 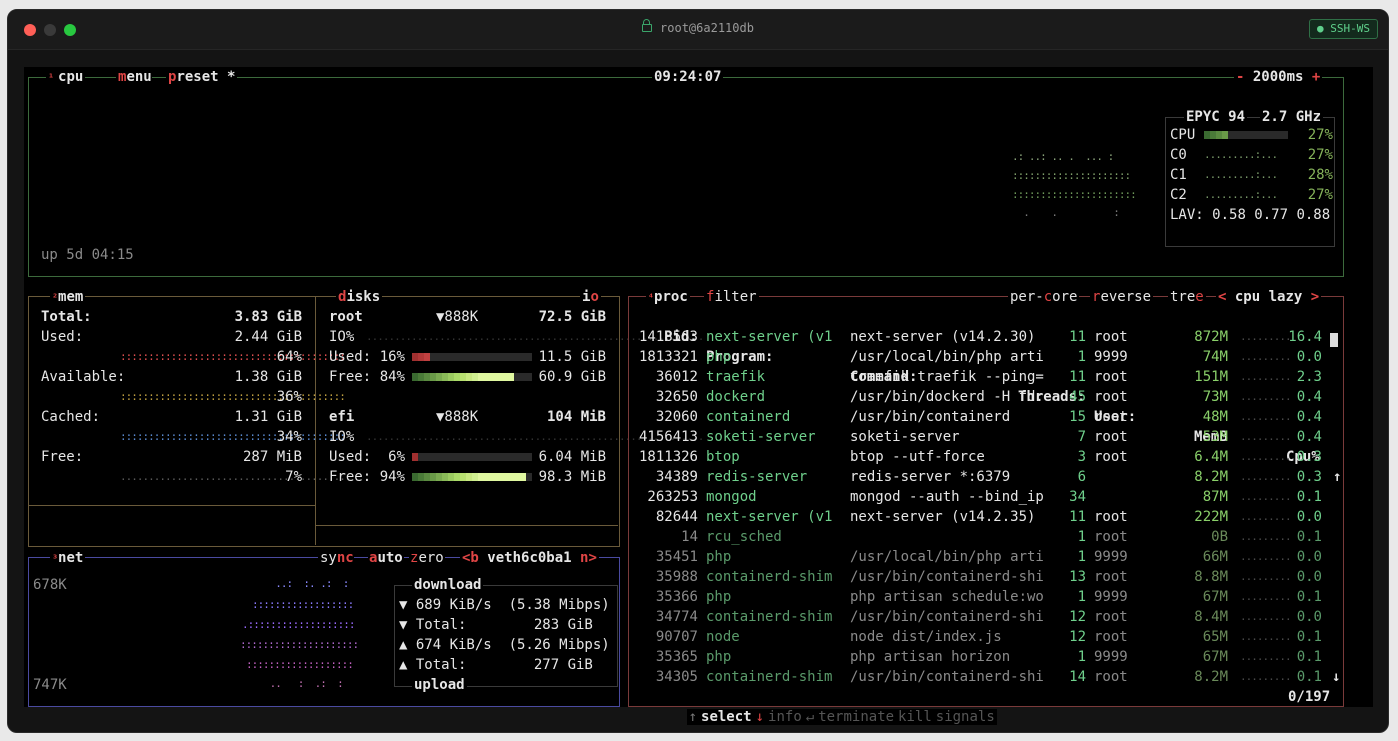 I want to click on process-pid: 35451, so click(x=676, y=557).